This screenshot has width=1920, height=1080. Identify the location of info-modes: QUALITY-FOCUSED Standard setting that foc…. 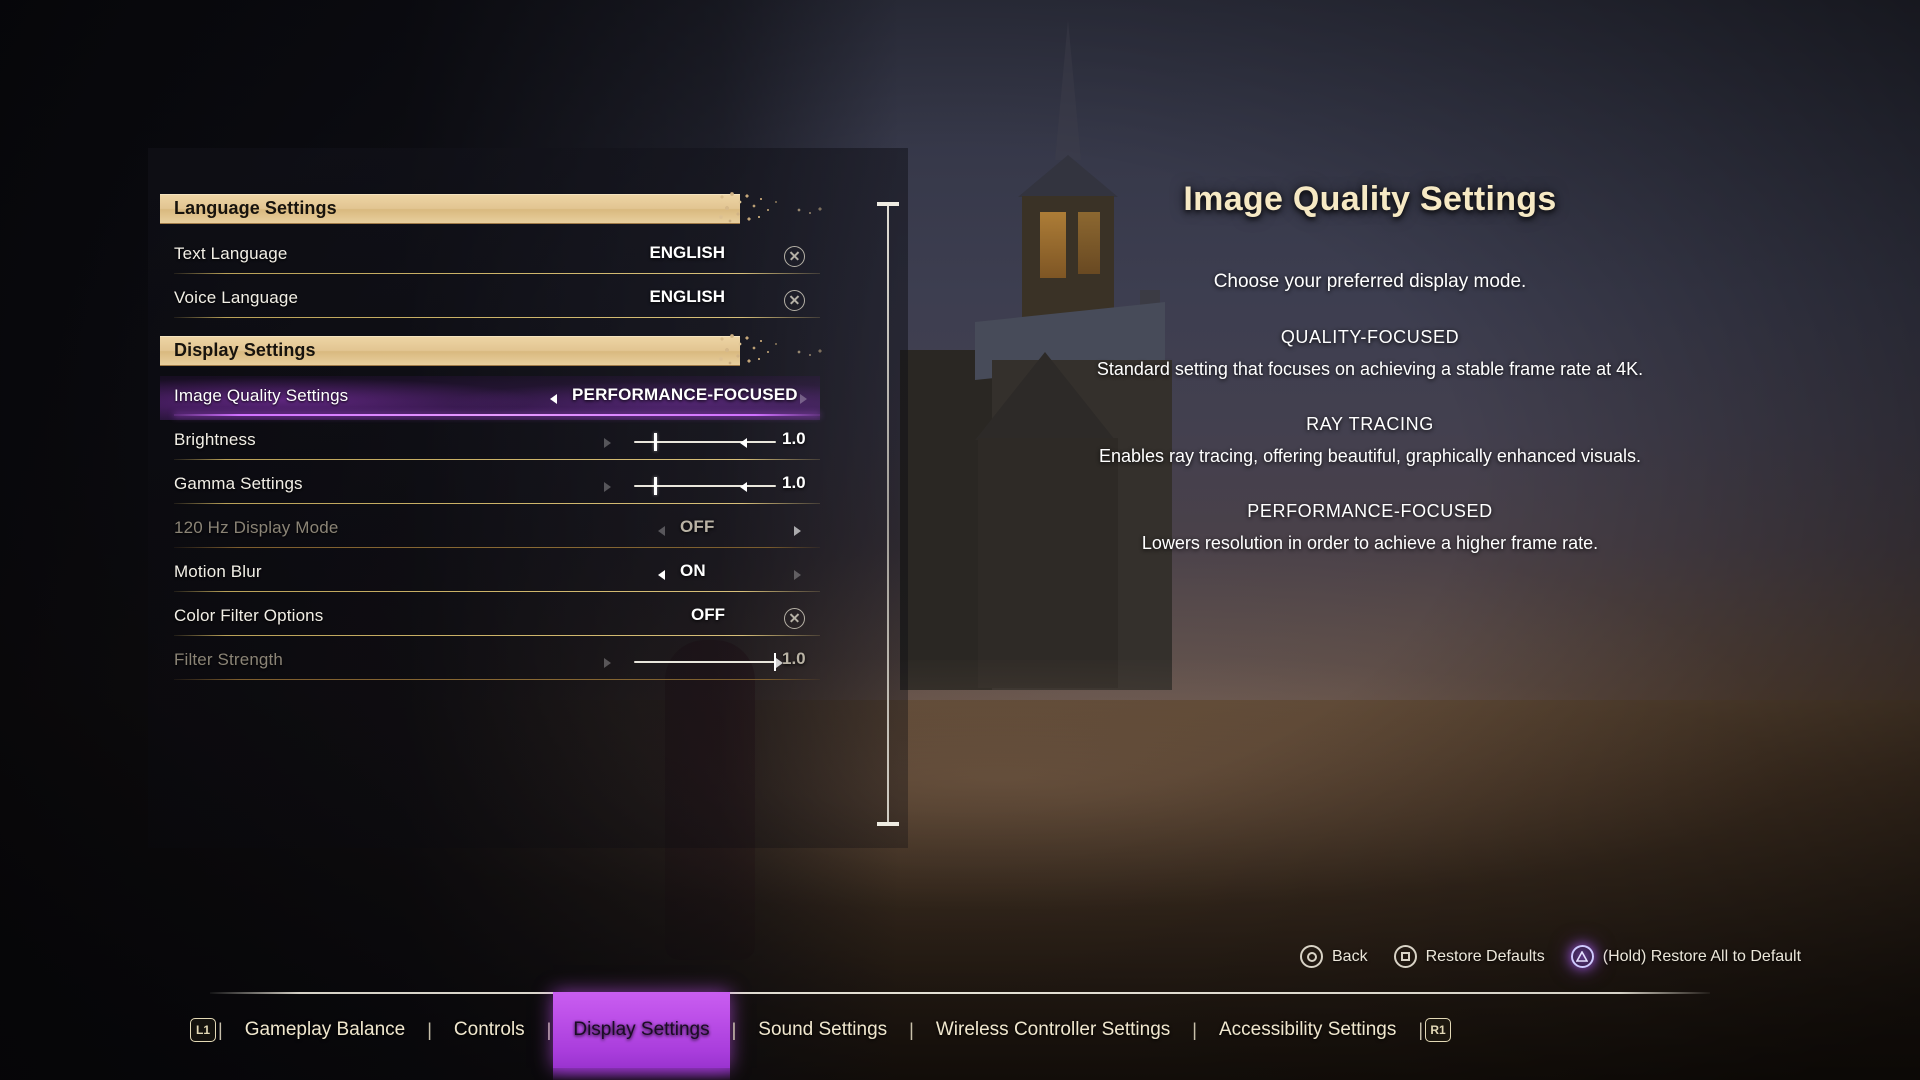
(1370, 440).